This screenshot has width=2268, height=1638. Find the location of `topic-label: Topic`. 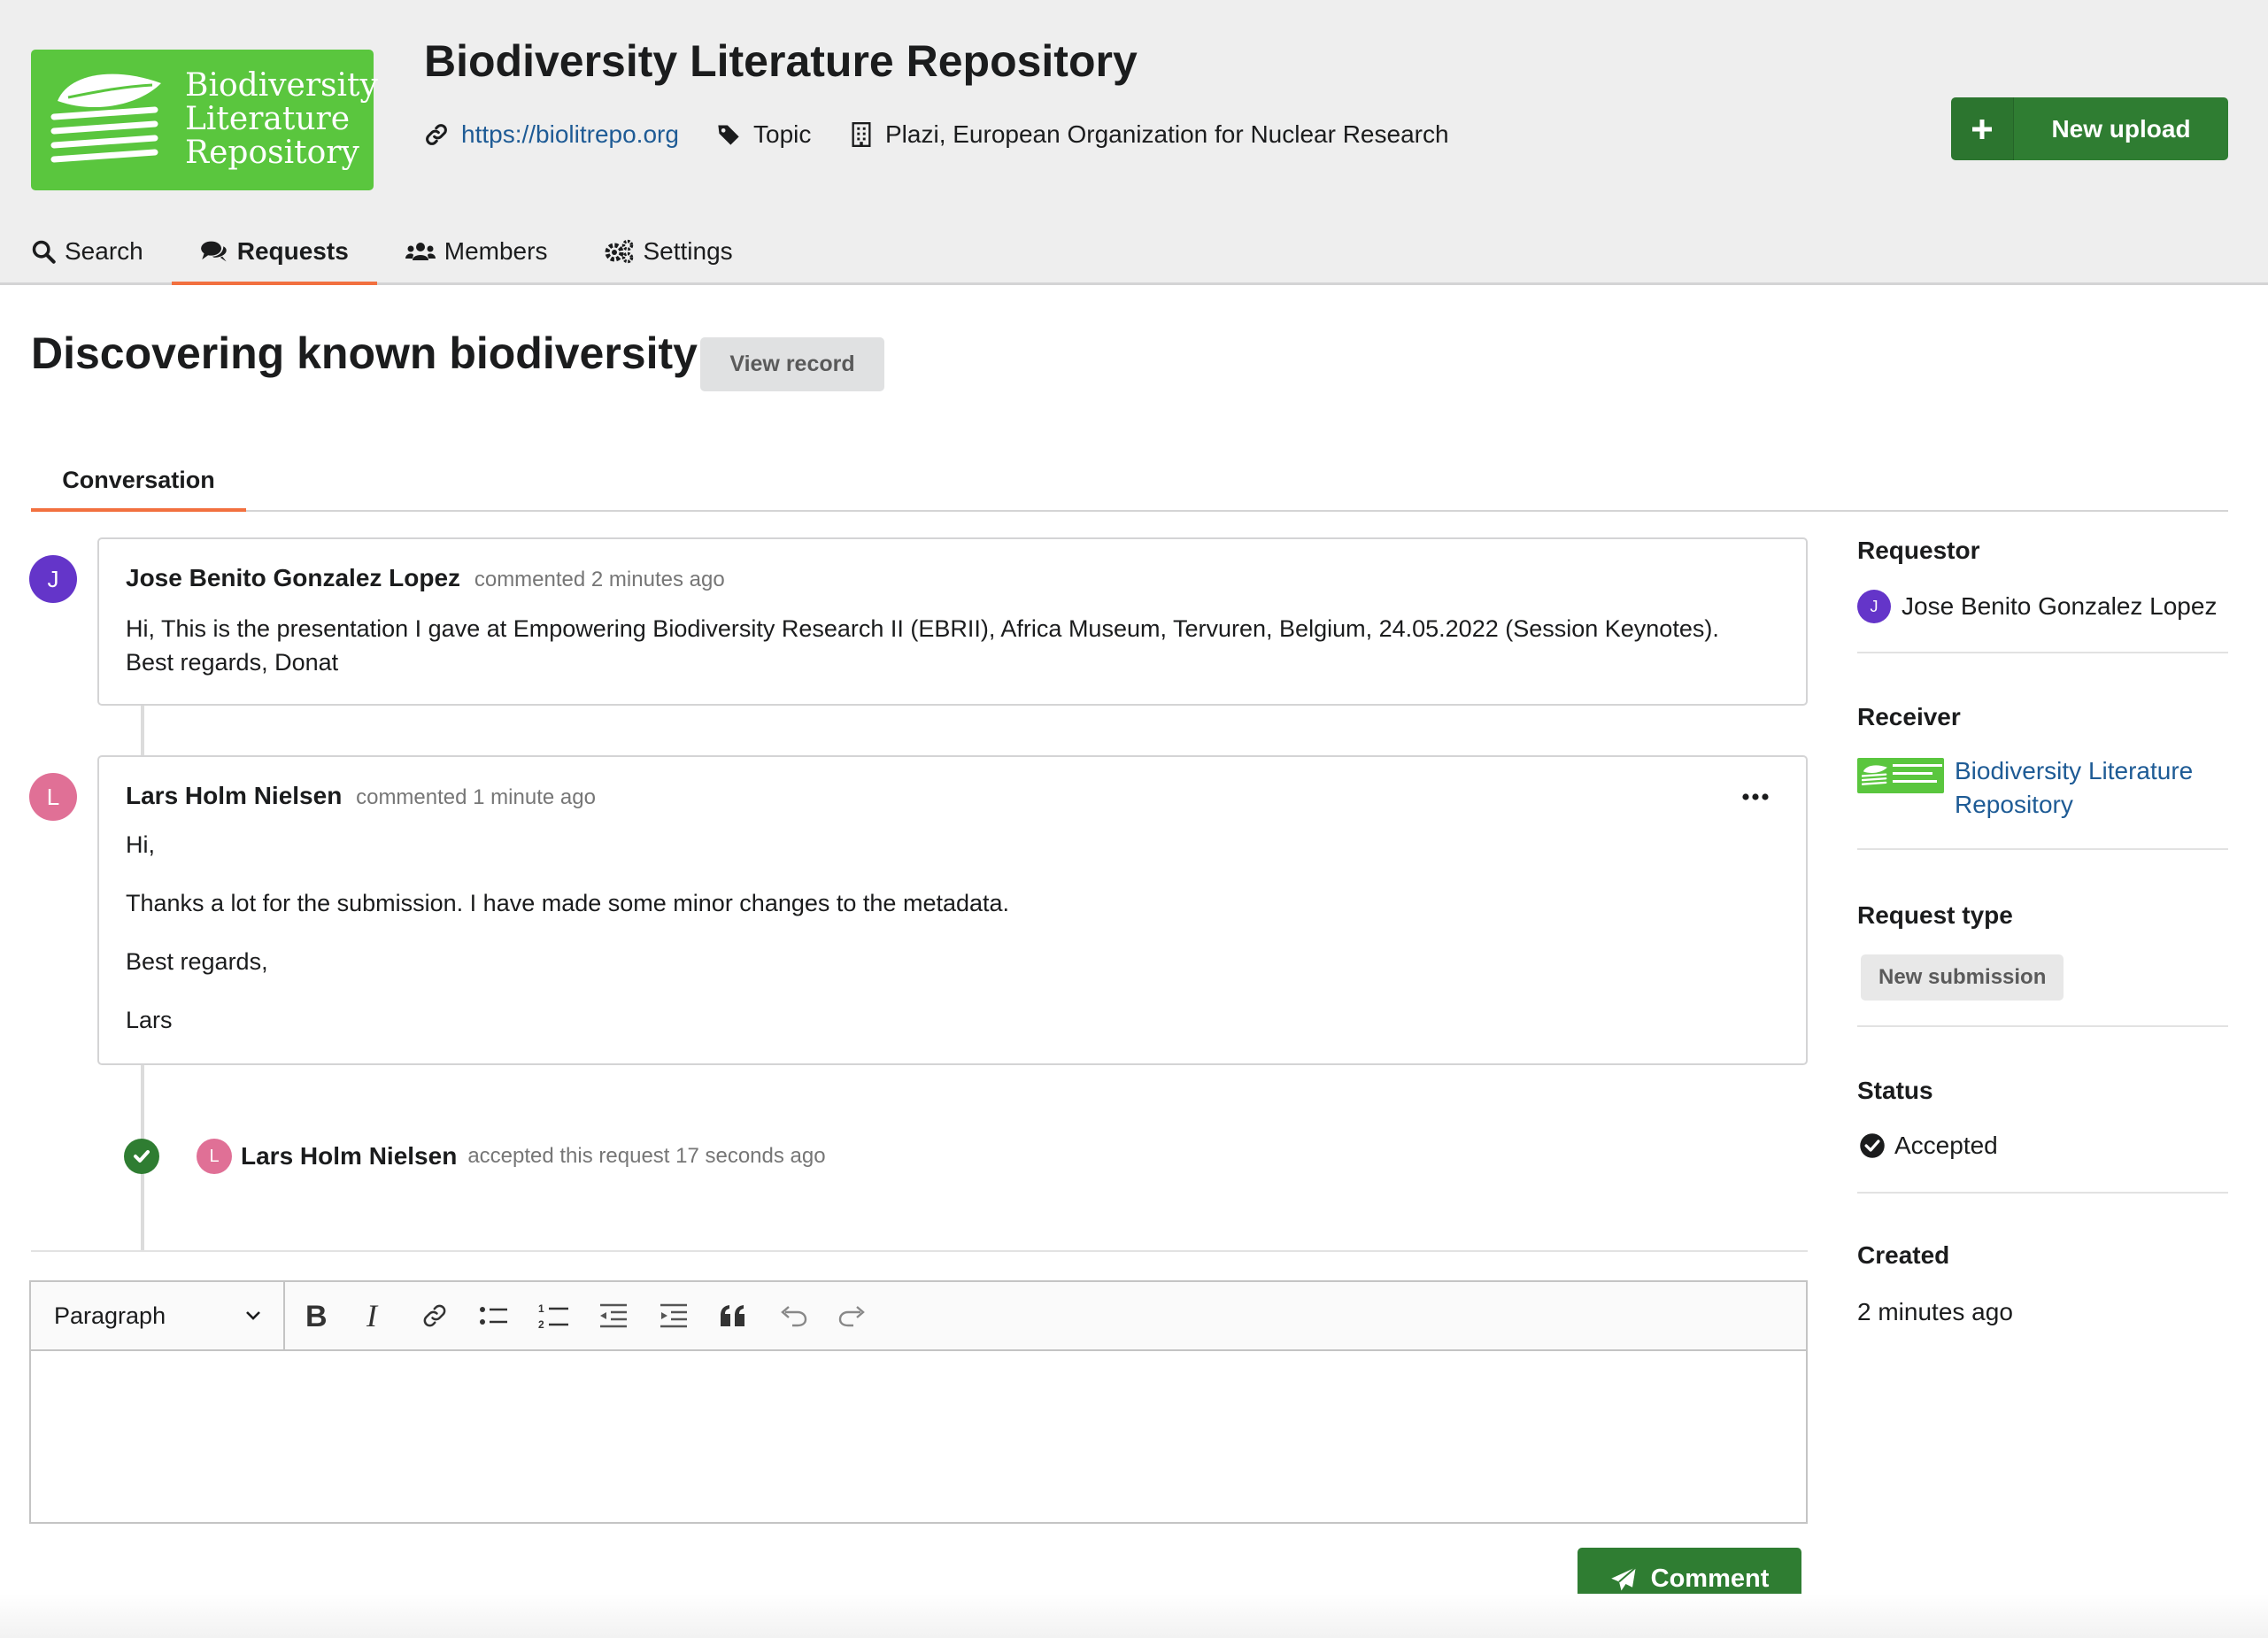

topic-label: Topic is located at coordinates (782, 134).